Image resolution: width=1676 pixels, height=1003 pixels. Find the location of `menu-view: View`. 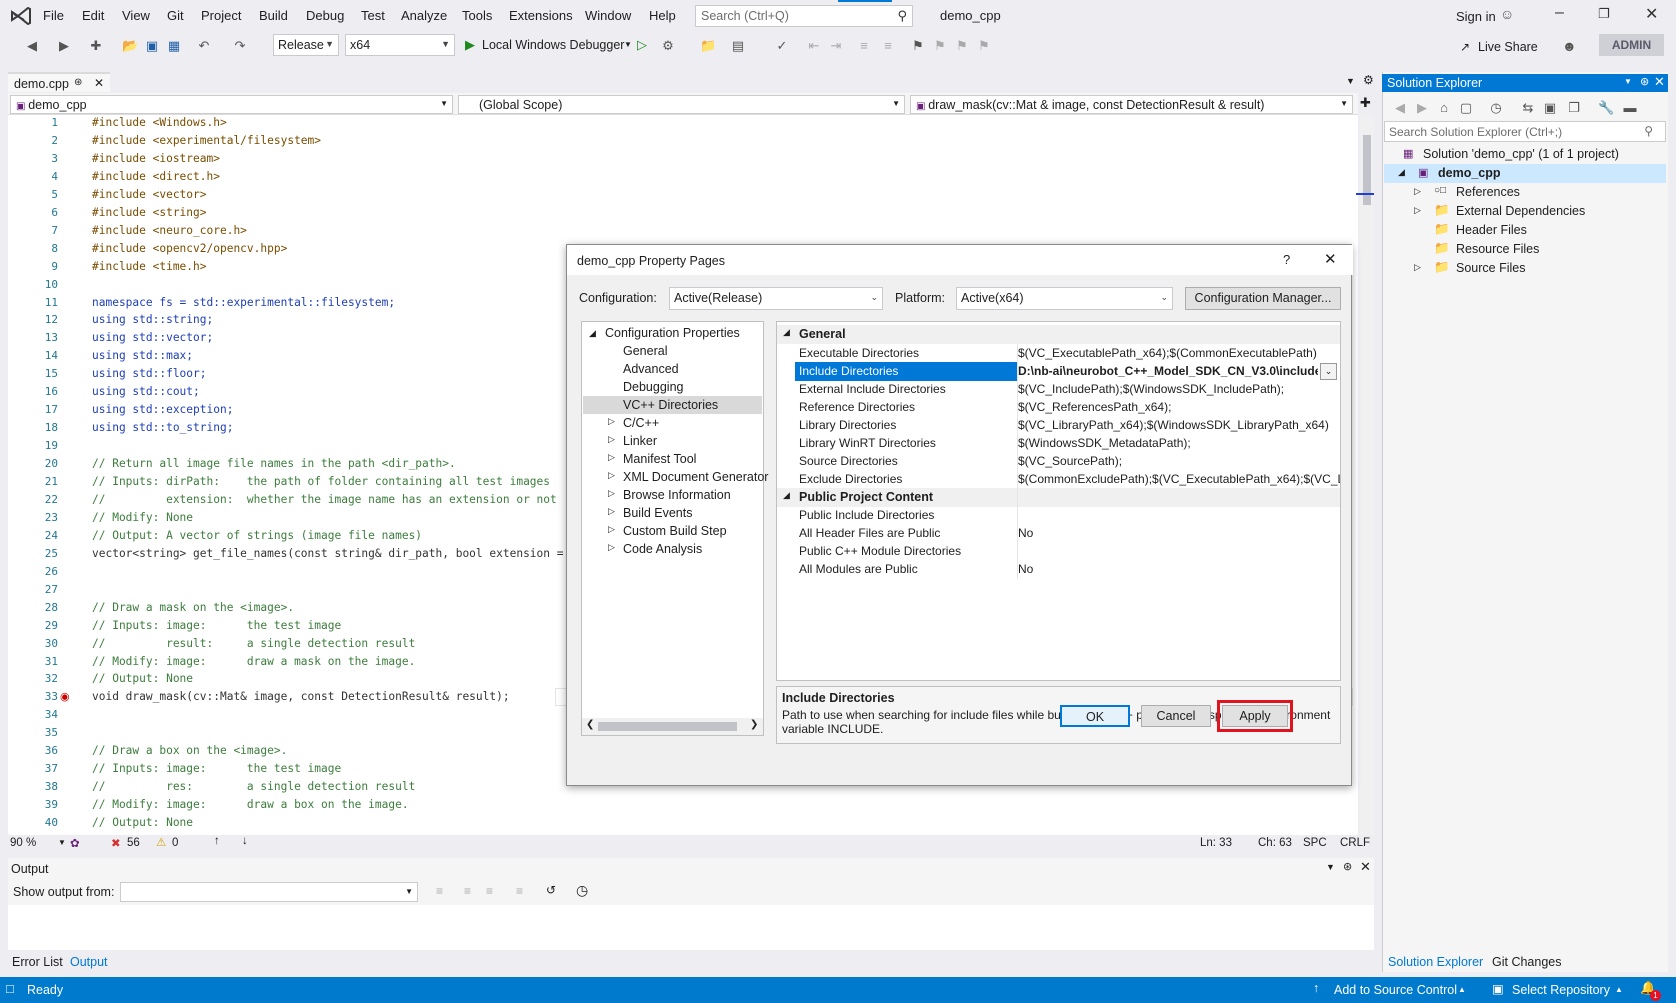

menu-view: View is located at coordinates (136, 15).